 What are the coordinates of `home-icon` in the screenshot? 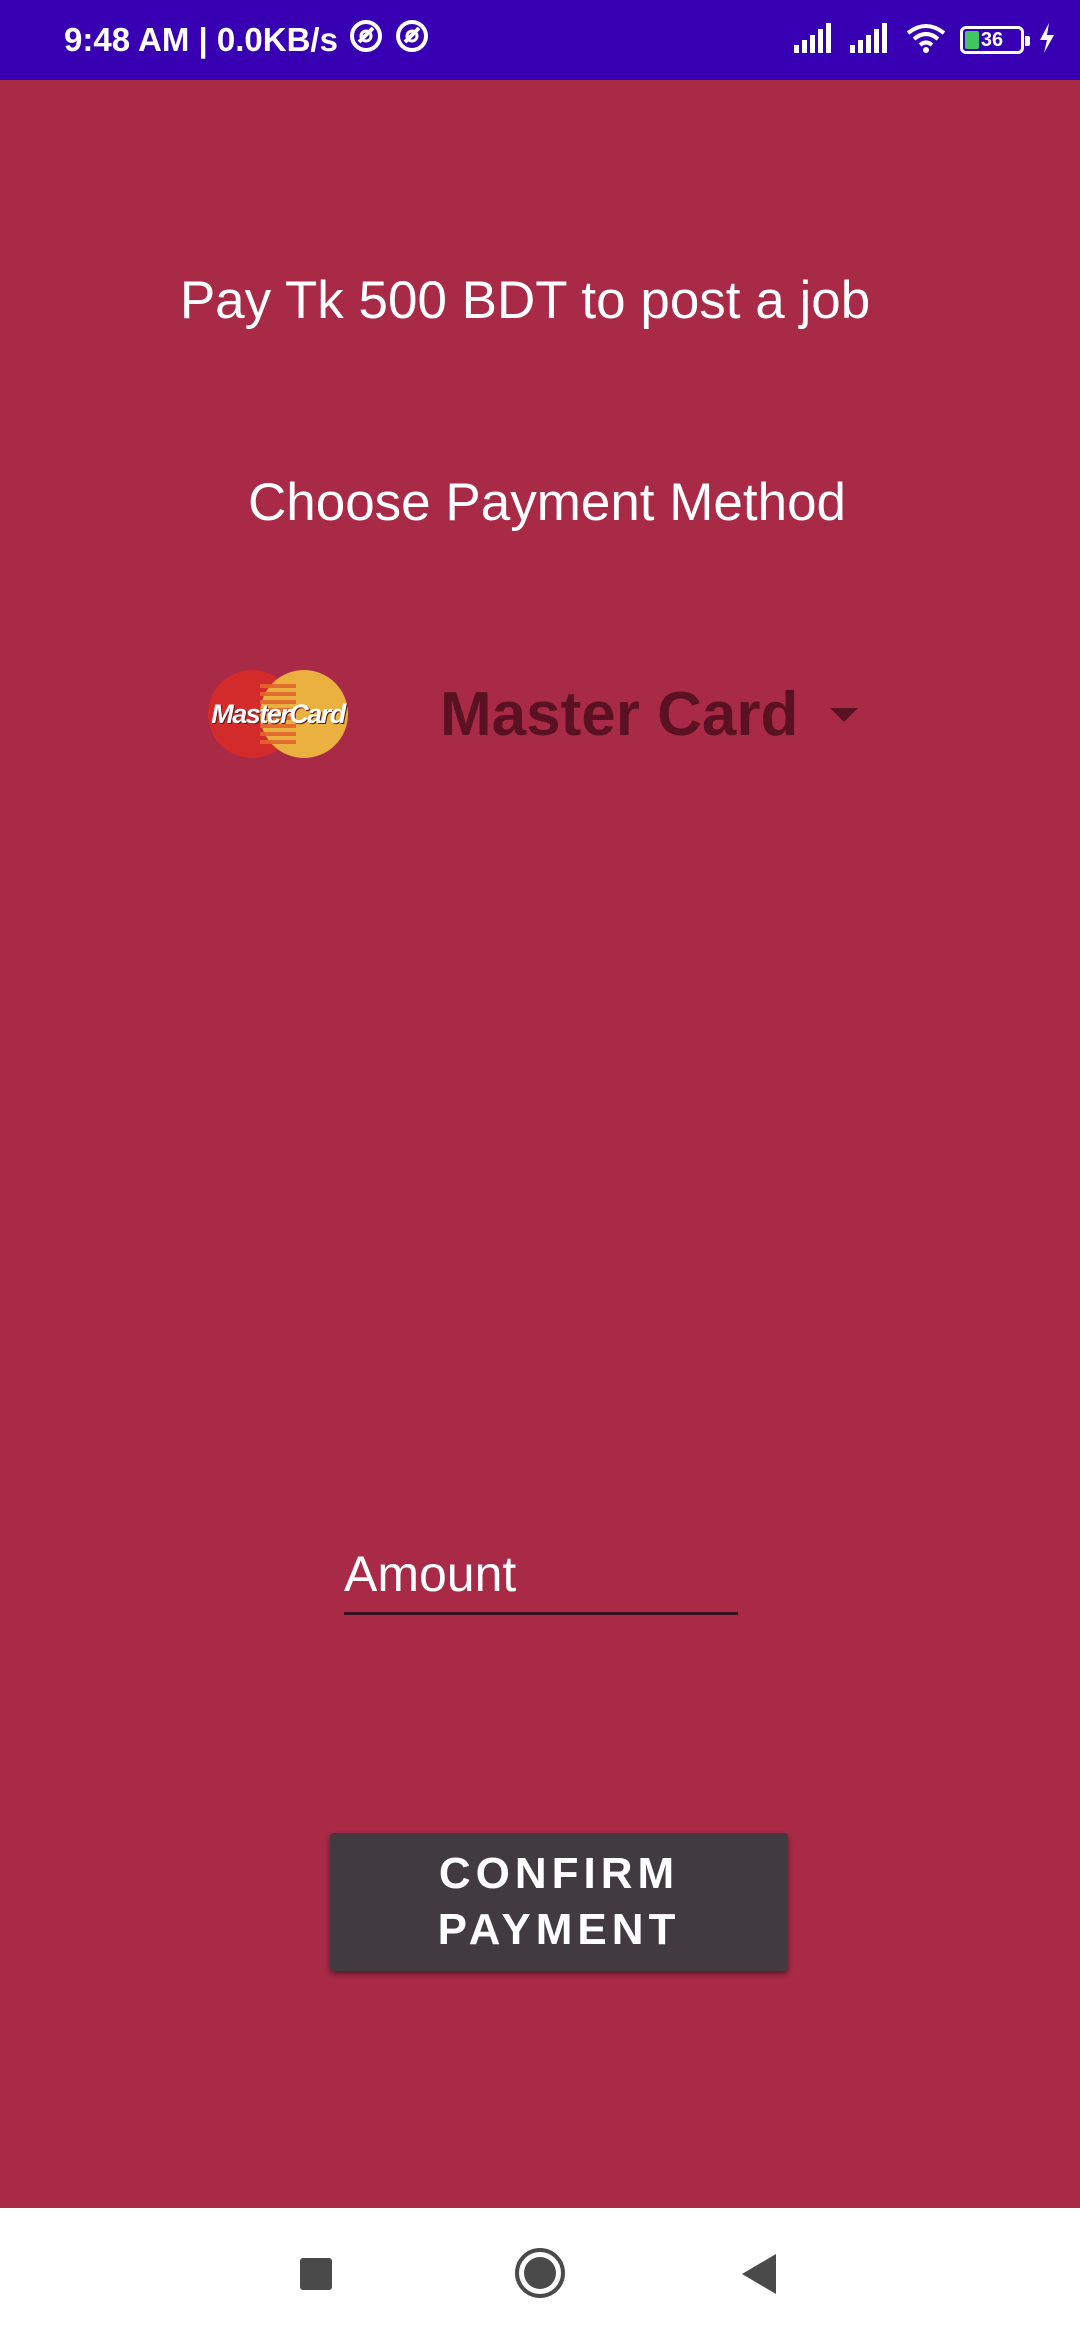 It's located at (540, 2273).